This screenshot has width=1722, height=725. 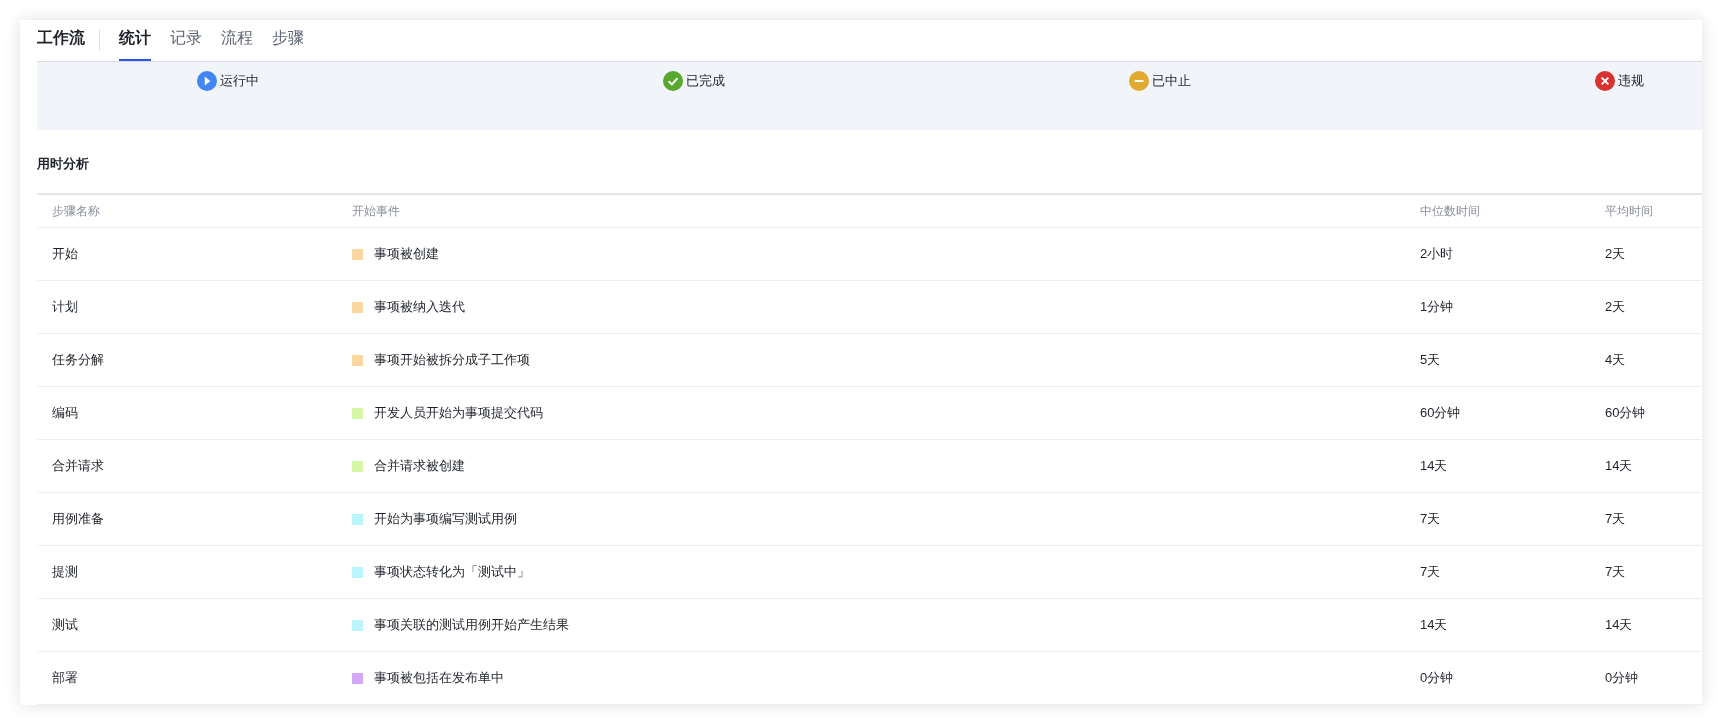 What do you see at coordinates (78, 466) in the screenshot?
I see `table-cell-text: 合并请求` at bounding box center [78, 466].